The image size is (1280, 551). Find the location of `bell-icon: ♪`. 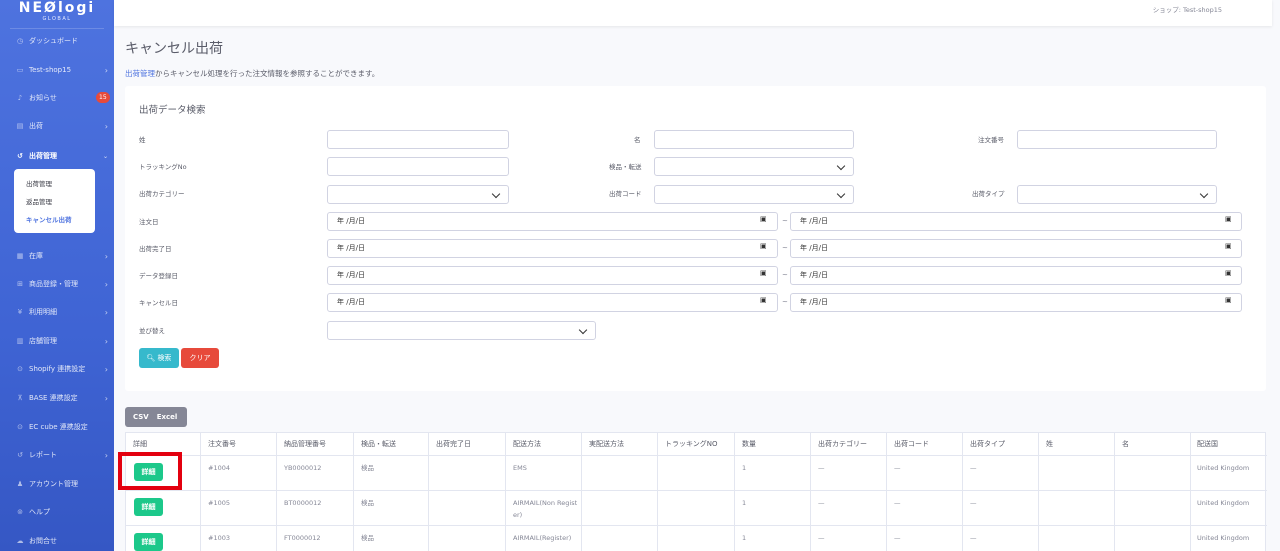

bell-icon: ♪ is located at coordinates (20, 98).